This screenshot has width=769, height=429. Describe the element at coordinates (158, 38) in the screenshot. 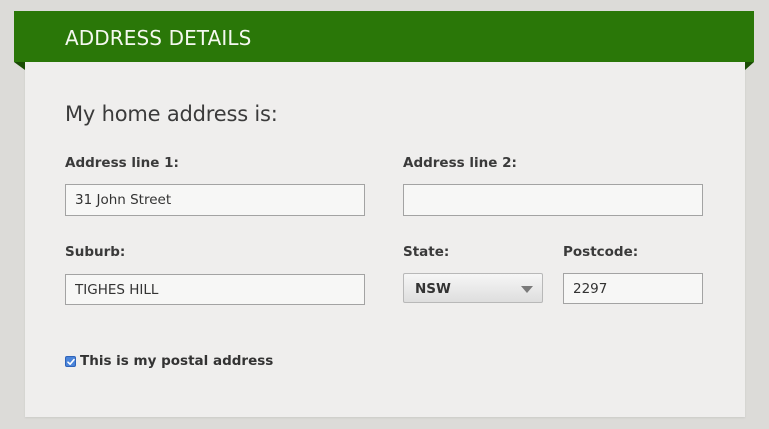

I see `page-title: ADDRESS DETAILS` at that location.